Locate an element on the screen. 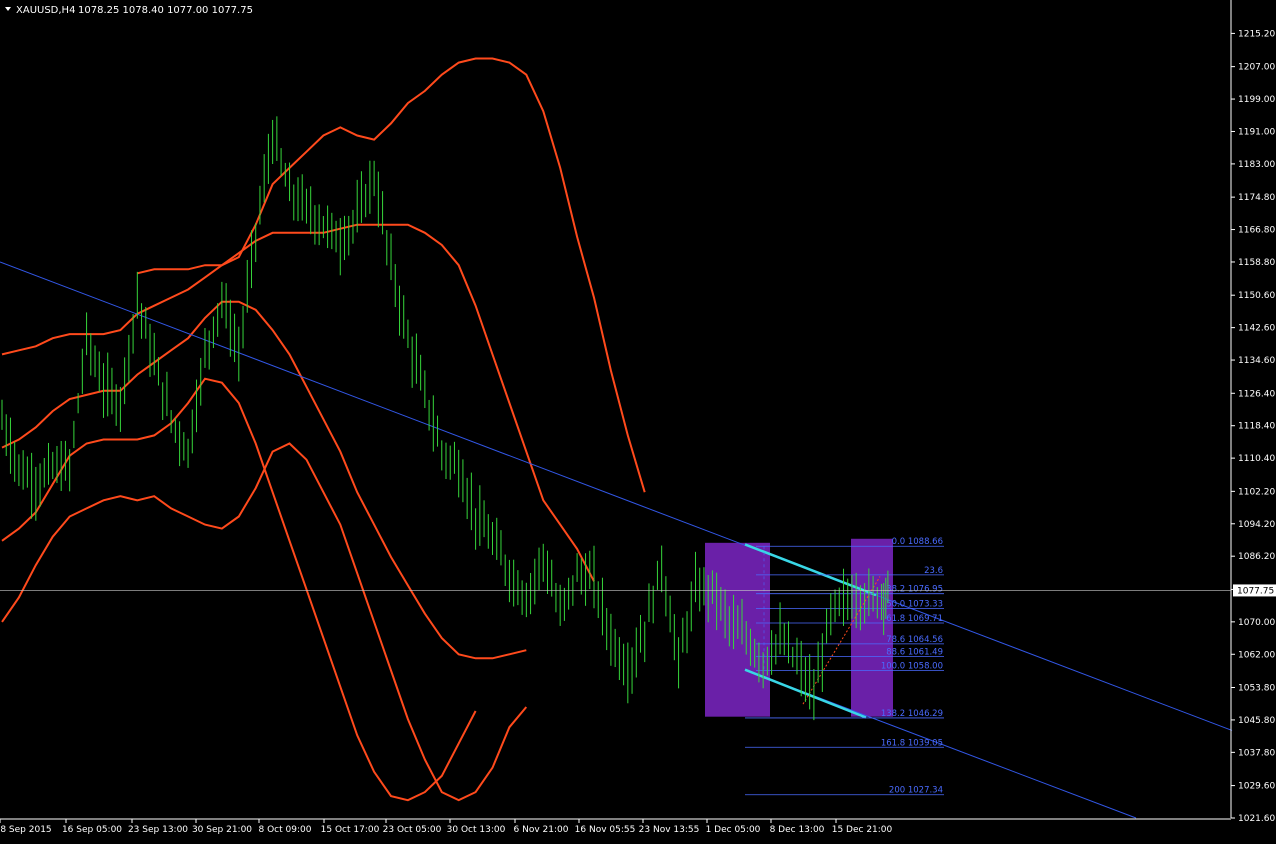 This screenshot has width=1276, height=844. fib-level-label: 50.0 1073.33 is located at coordinates (914, 604).